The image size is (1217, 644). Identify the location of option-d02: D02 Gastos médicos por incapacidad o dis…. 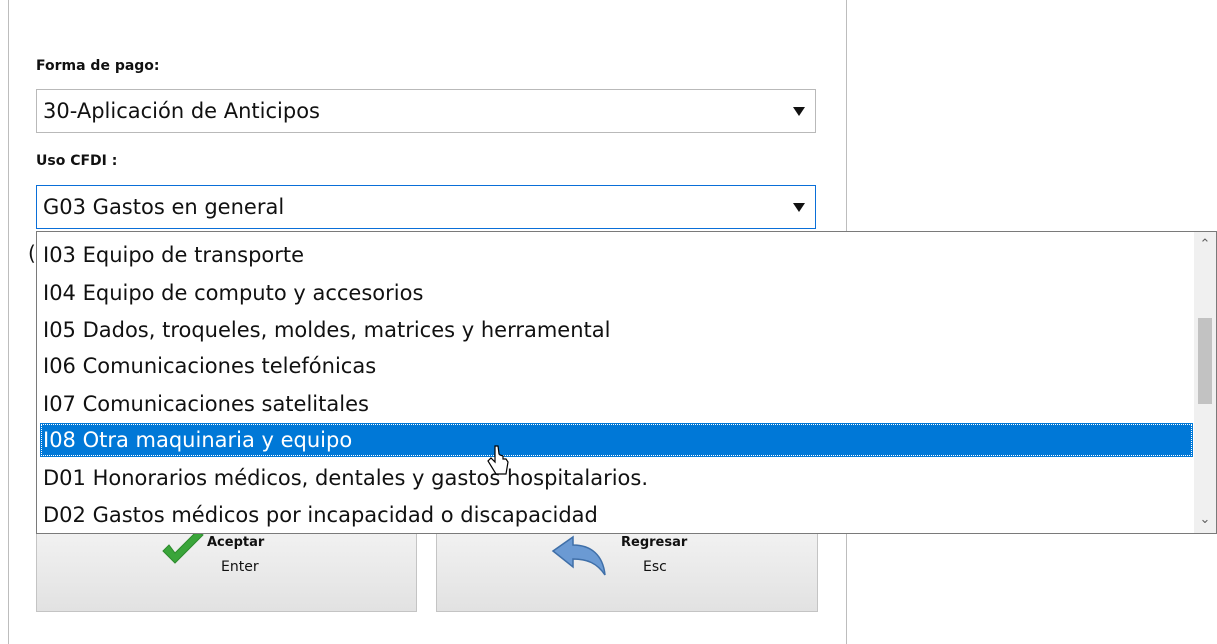
(616, 515).